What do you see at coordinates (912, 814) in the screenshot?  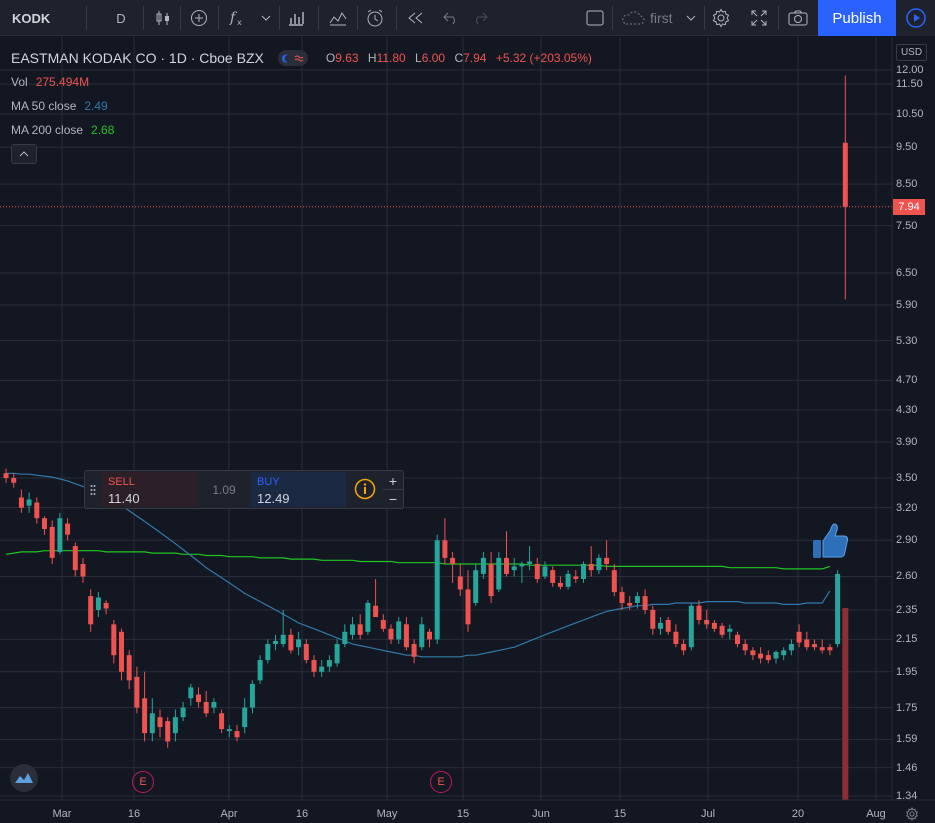 I see `gear-icon` at bounding box center [912, 814].